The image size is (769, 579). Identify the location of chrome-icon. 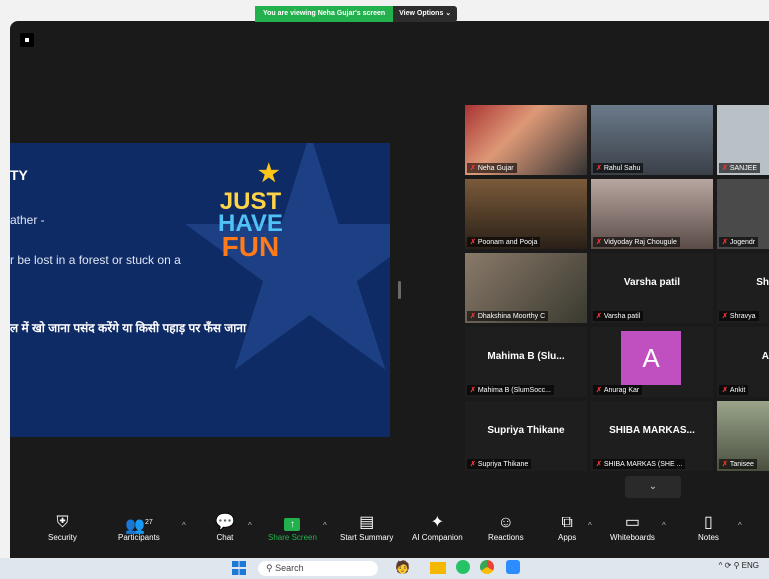
(487, 567).